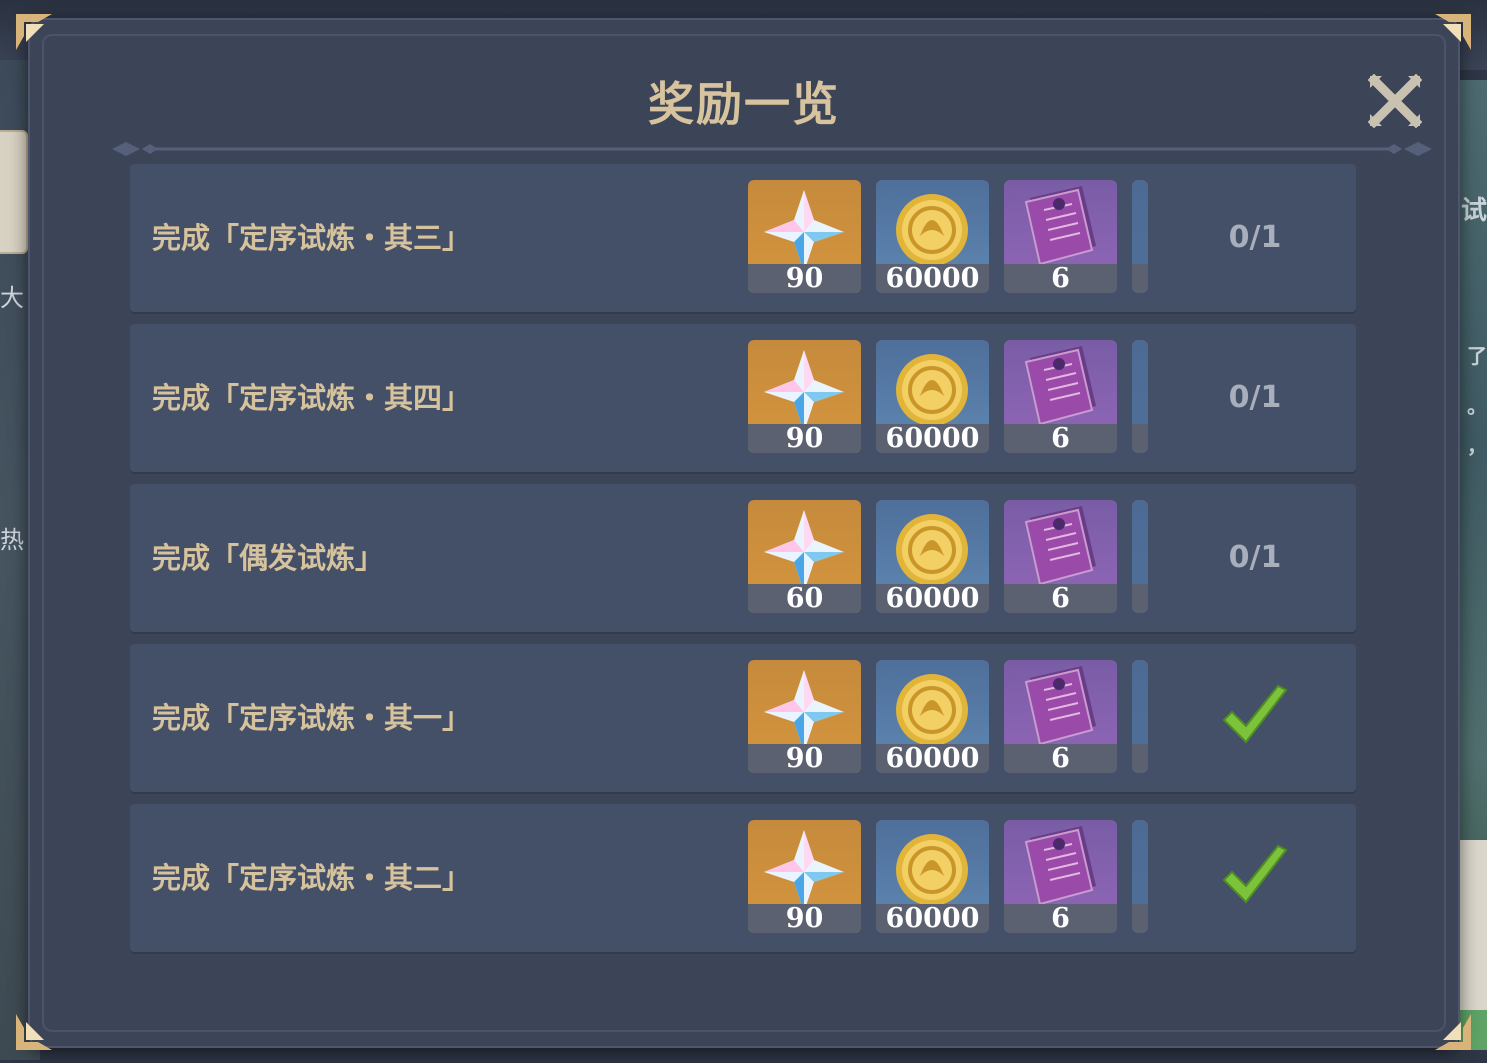 The width and height of the screenshot is (1487, 1063). I want to click on reward-item: 60, so click(804, 556).